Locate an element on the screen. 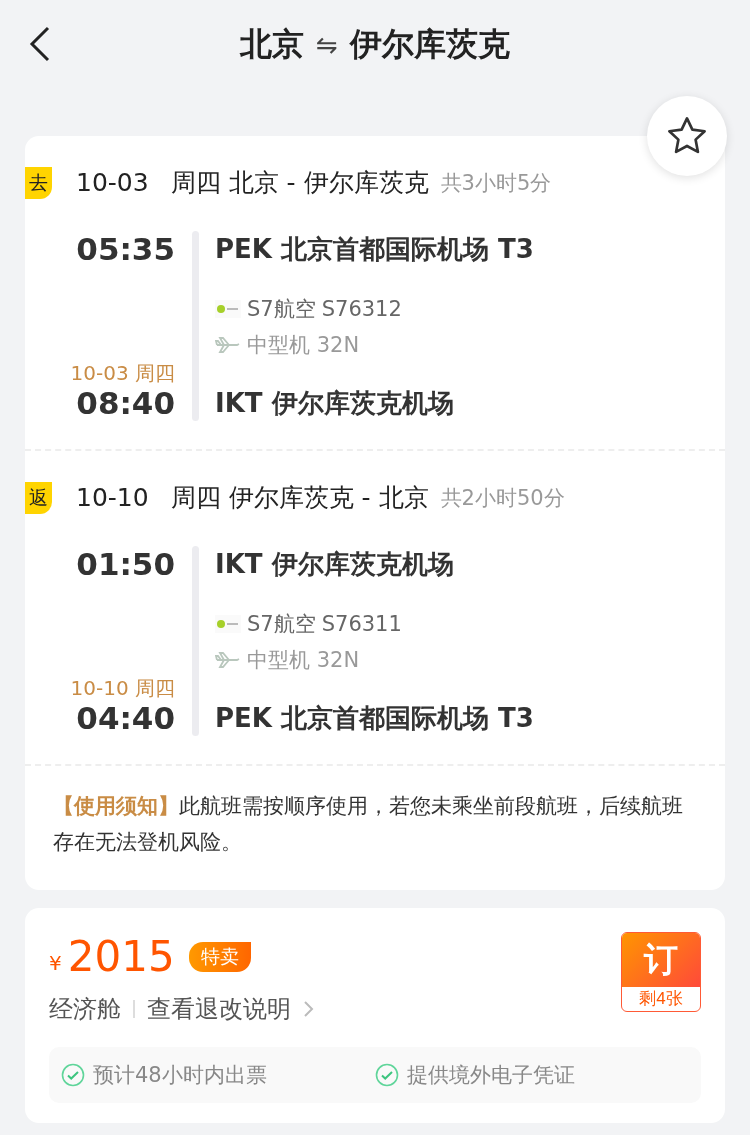 The height and width of the screenshot is (1135, 750). departure-airport: IKT 伊尔库茨克机场 is located at coordinates (335, 564).